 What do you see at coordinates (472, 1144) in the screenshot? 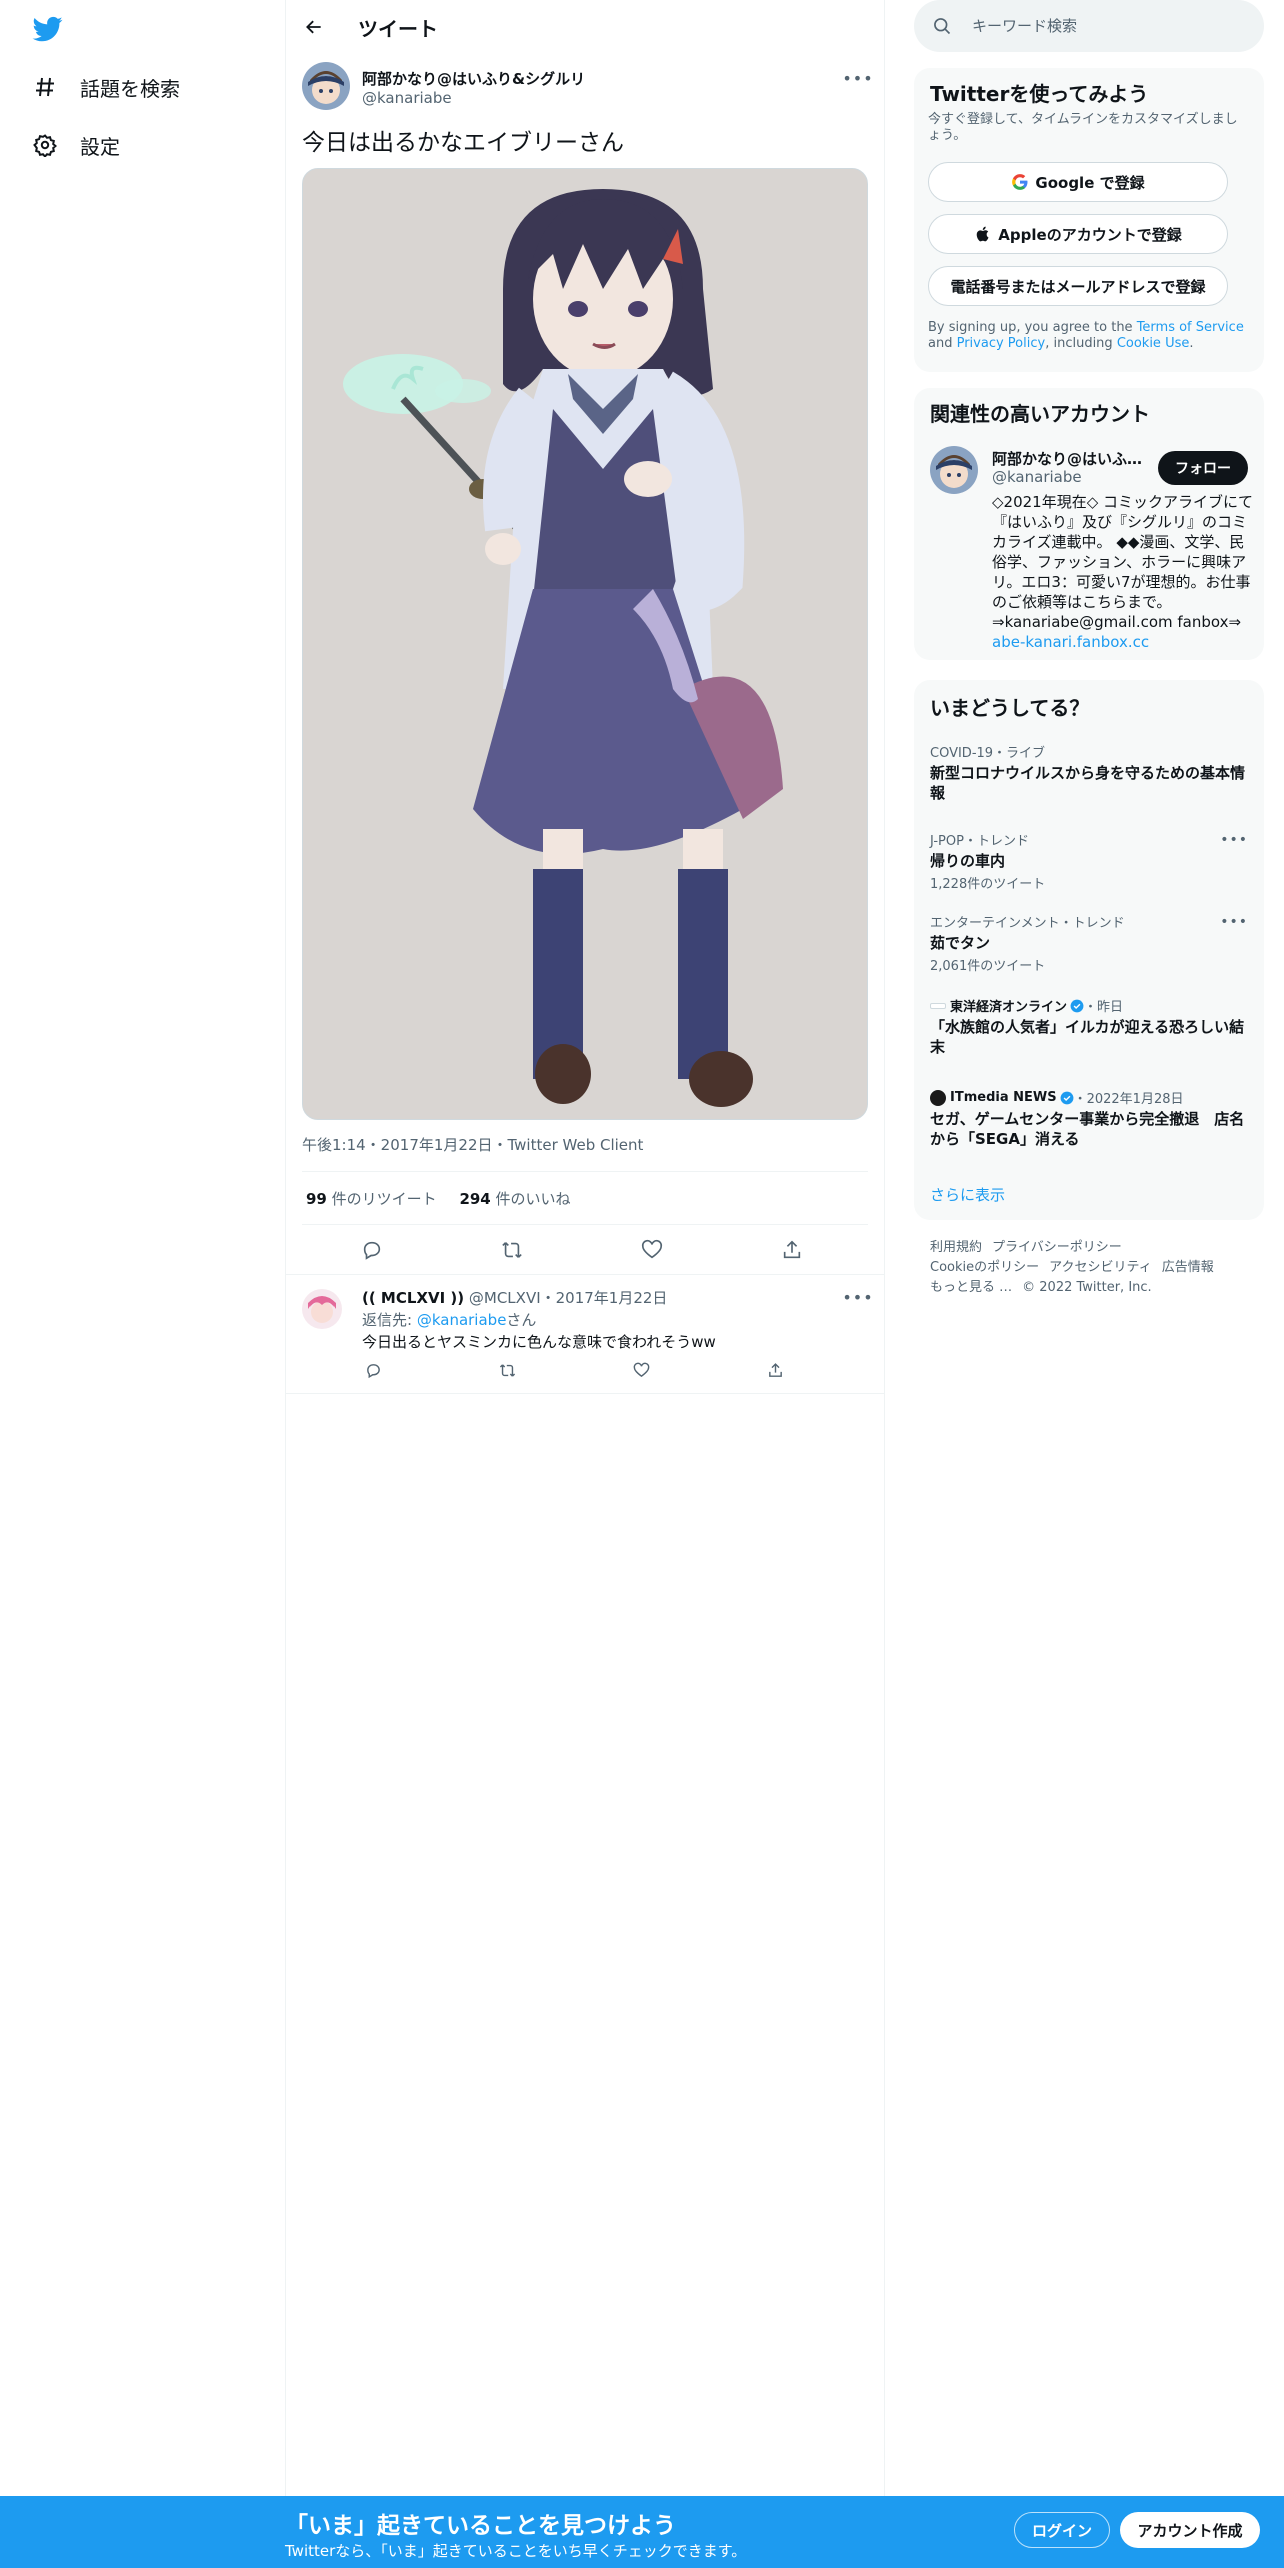
I see `tweet-timestamp: 午後1:14・2017年1月22日・Twitter Web Client` at bounding box center [472, 1144].